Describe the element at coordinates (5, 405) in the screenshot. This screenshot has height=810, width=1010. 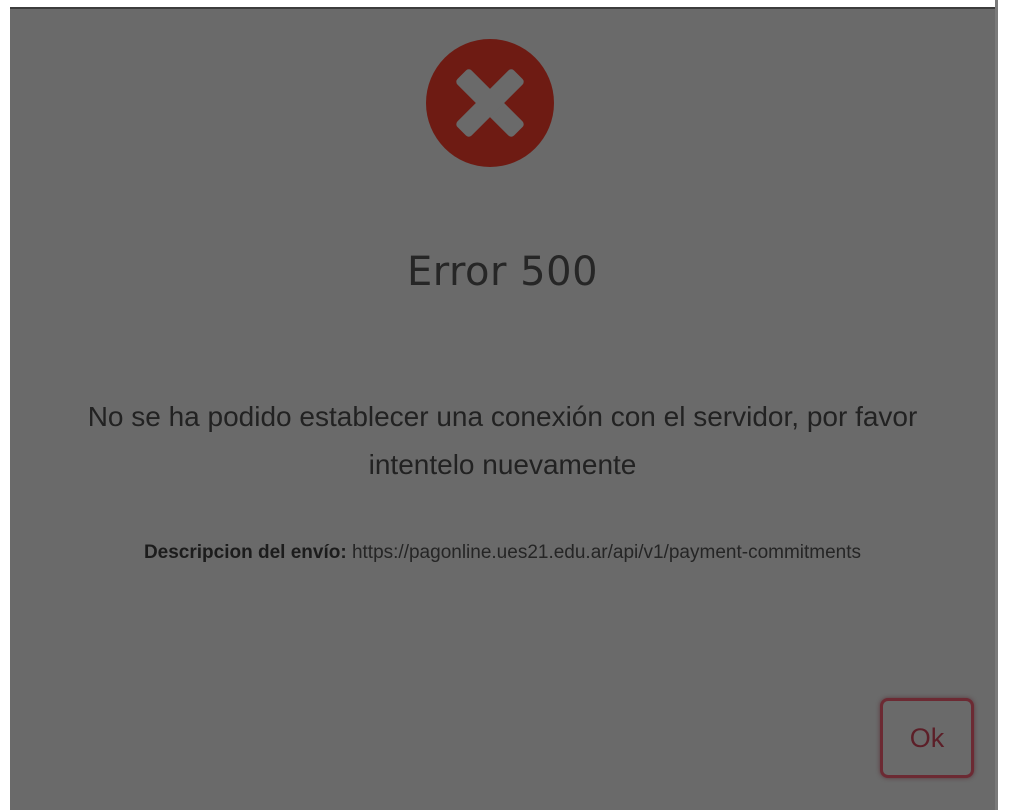
I see `window-left-edge` at that location.